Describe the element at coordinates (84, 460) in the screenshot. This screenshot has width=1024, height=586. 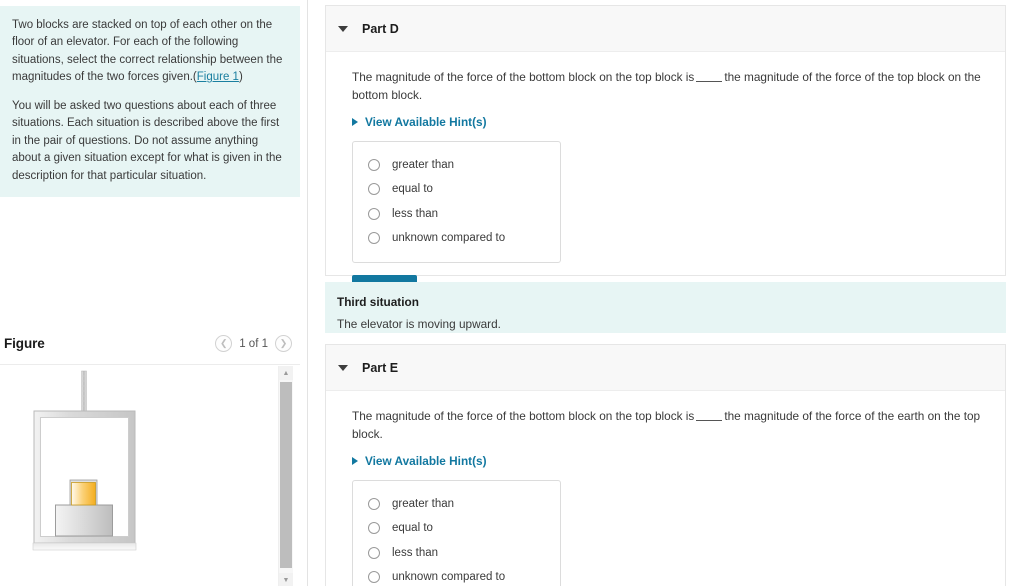
I see `elevator-diagram` at that location.